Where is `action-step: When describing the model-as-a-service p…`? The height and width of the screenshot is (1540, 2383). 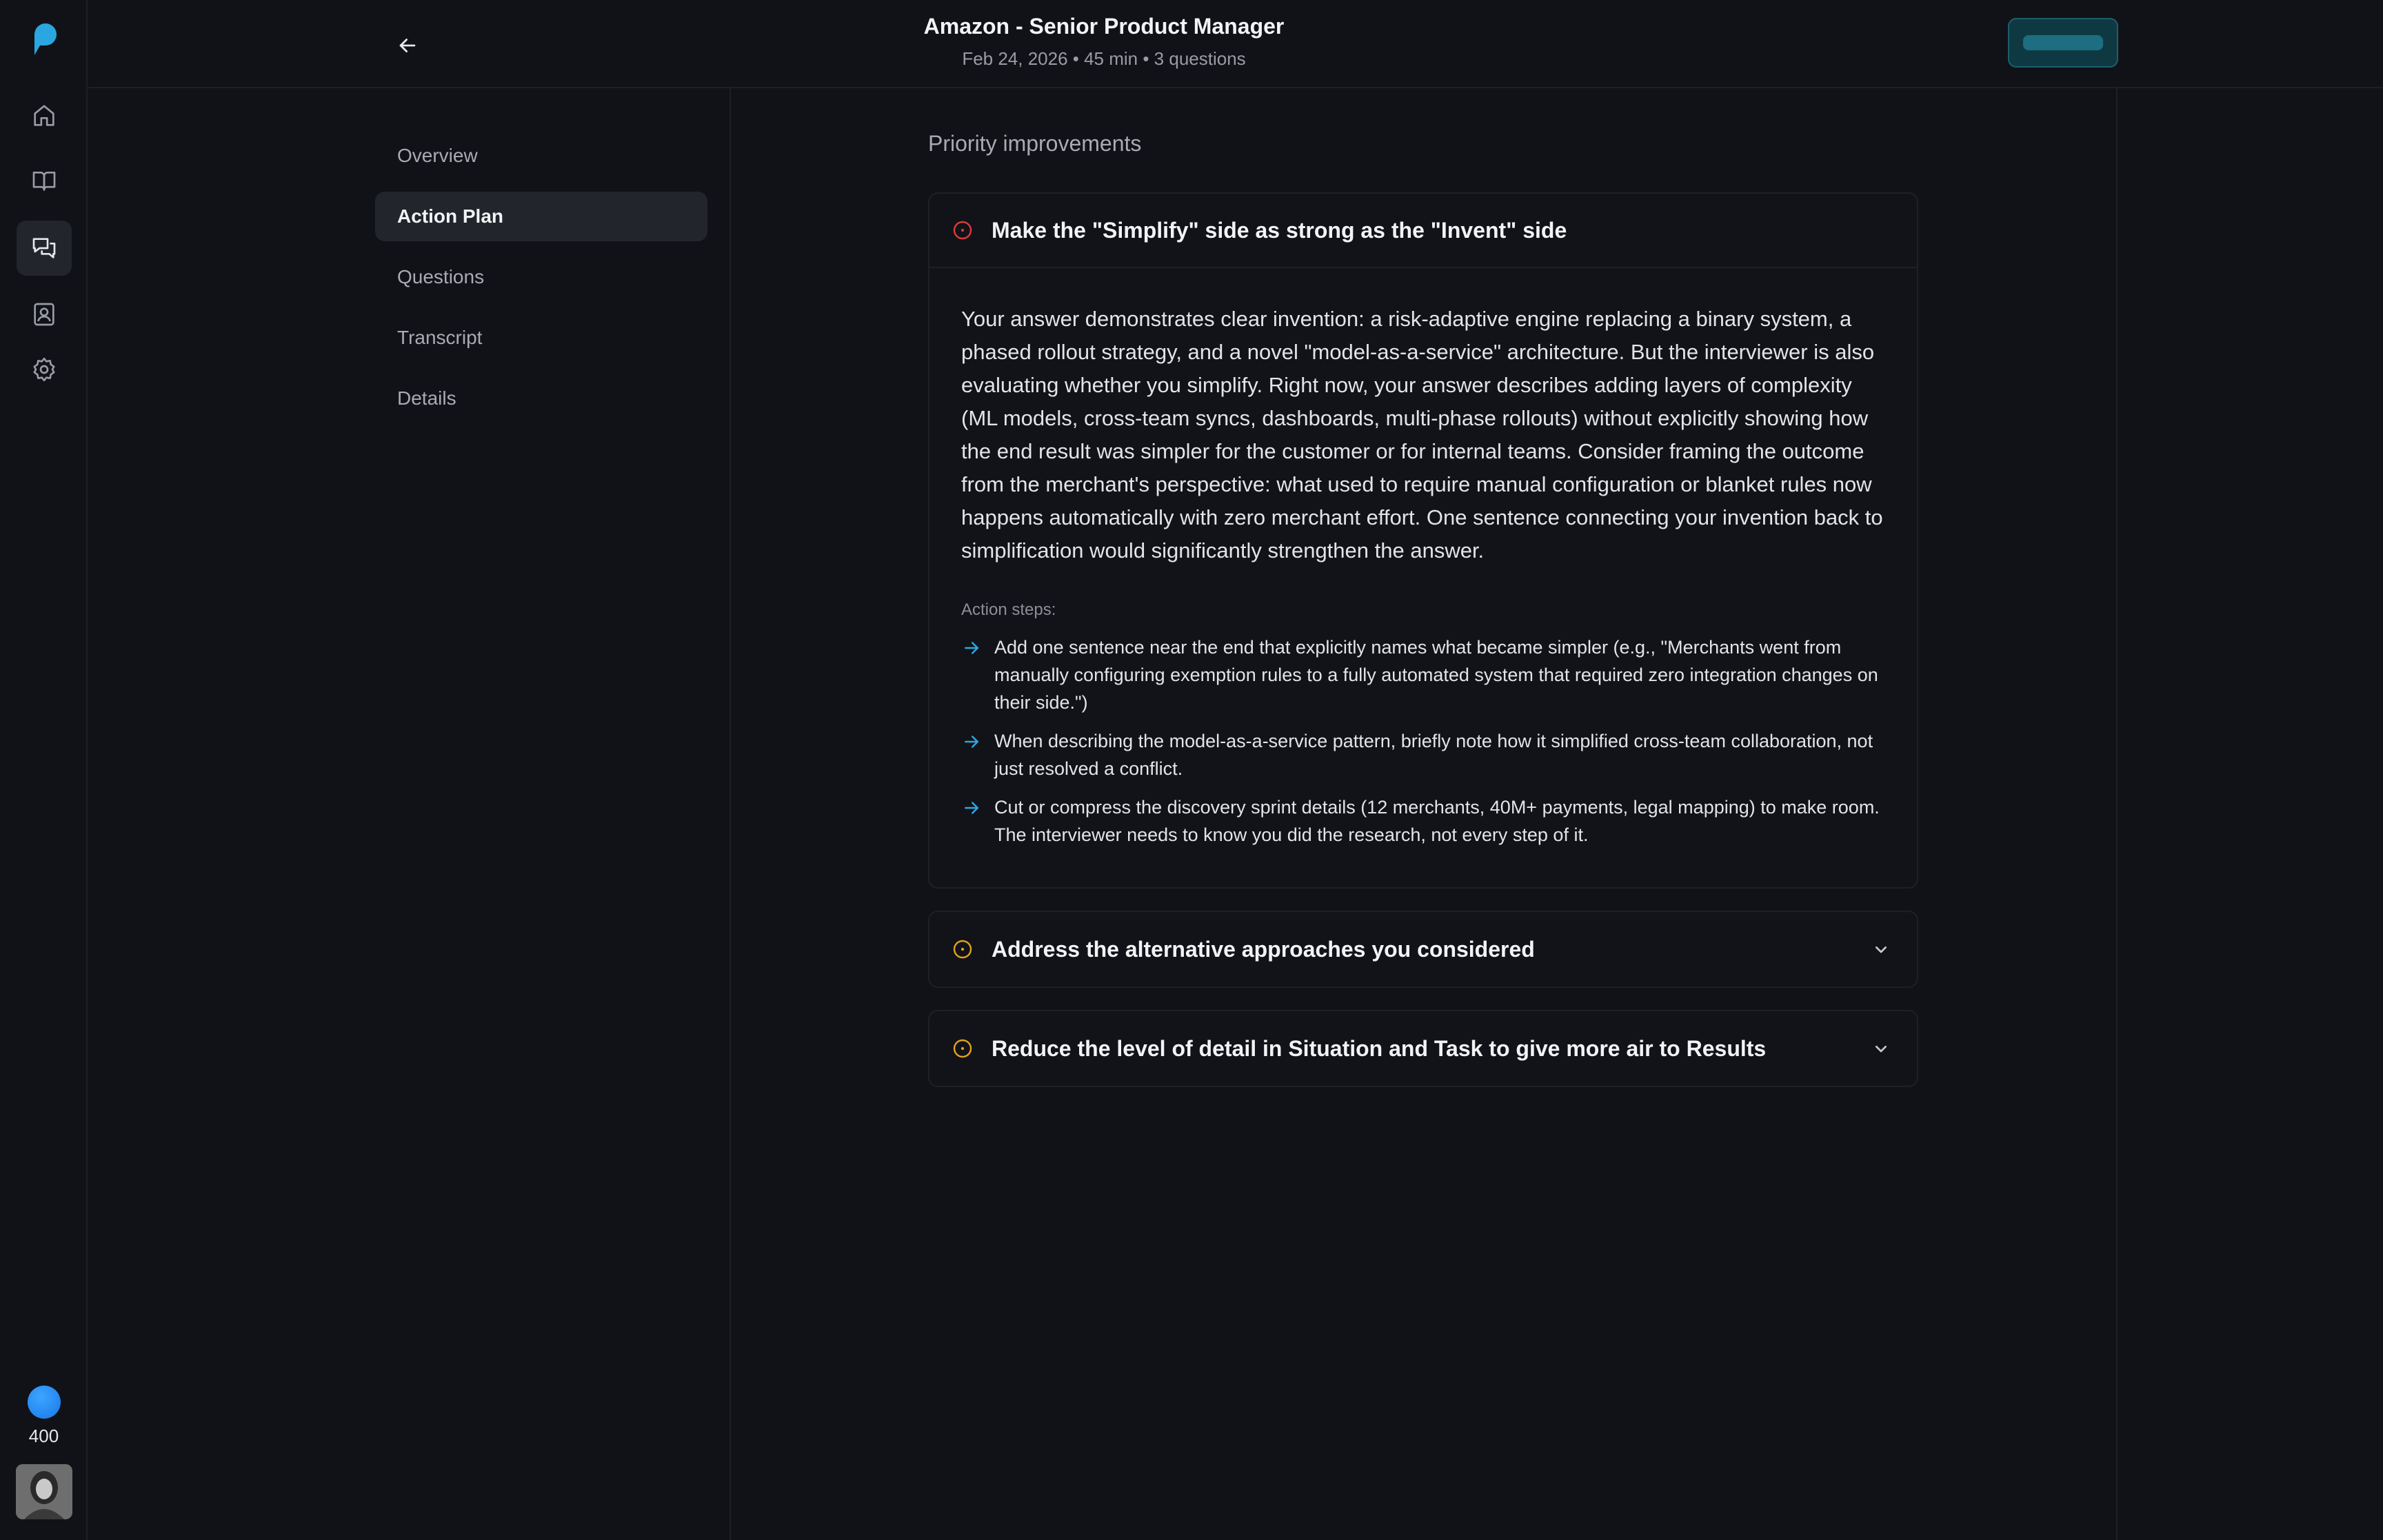
action-step: When describing the model-as-a-service p… is located at coordinates (1423, 755).